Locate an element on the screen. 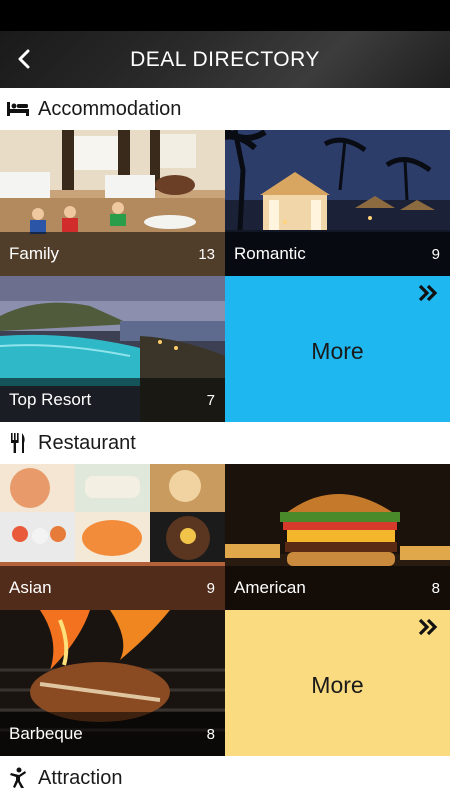 The height and width of the screenshot is (800, 450). bed-icon is located at coordinates (18, 109).